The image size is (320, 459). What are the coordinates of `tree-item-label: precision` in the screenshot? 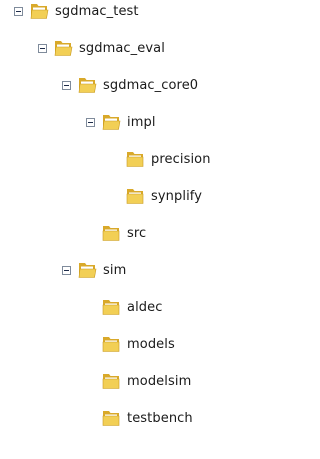 It's located at (181, 159).